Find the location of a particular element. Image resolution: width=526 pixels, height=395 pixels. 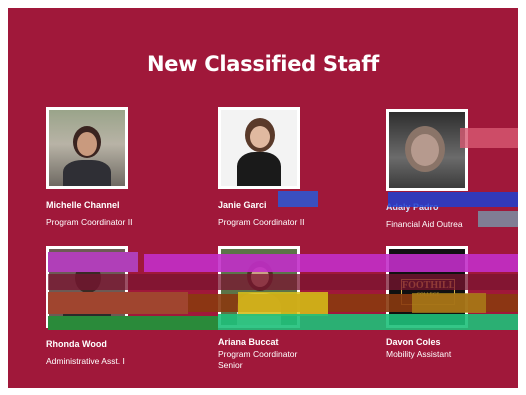

staff-card-janie: Janie Garci Program Coordinator II is located at coordinates (293, 167).